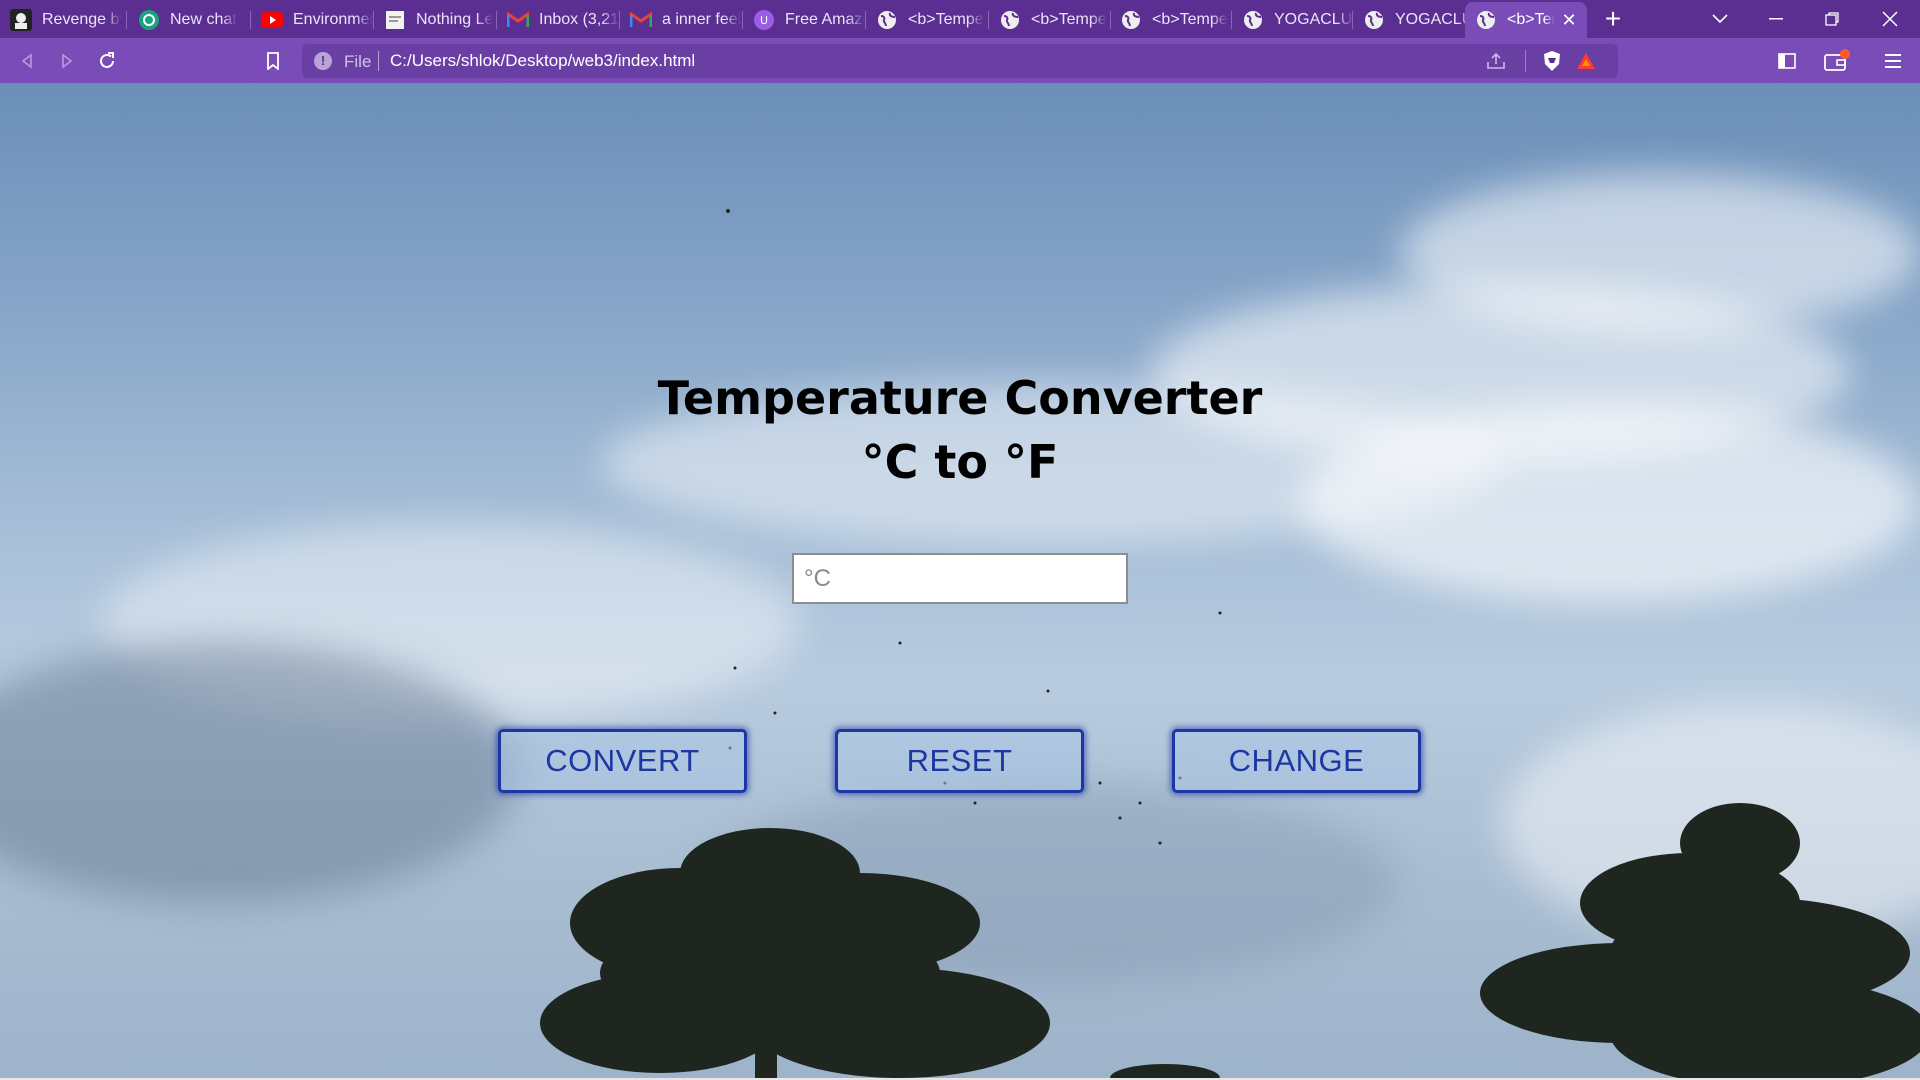 The width and height of the screenshot is (1920, 1080). What do you see at coordinates (542, 61) in the screenshot?
I see `url-text: C:/Users/shlok/Desktop/web3/index.html` at bounding box center [542, 61].